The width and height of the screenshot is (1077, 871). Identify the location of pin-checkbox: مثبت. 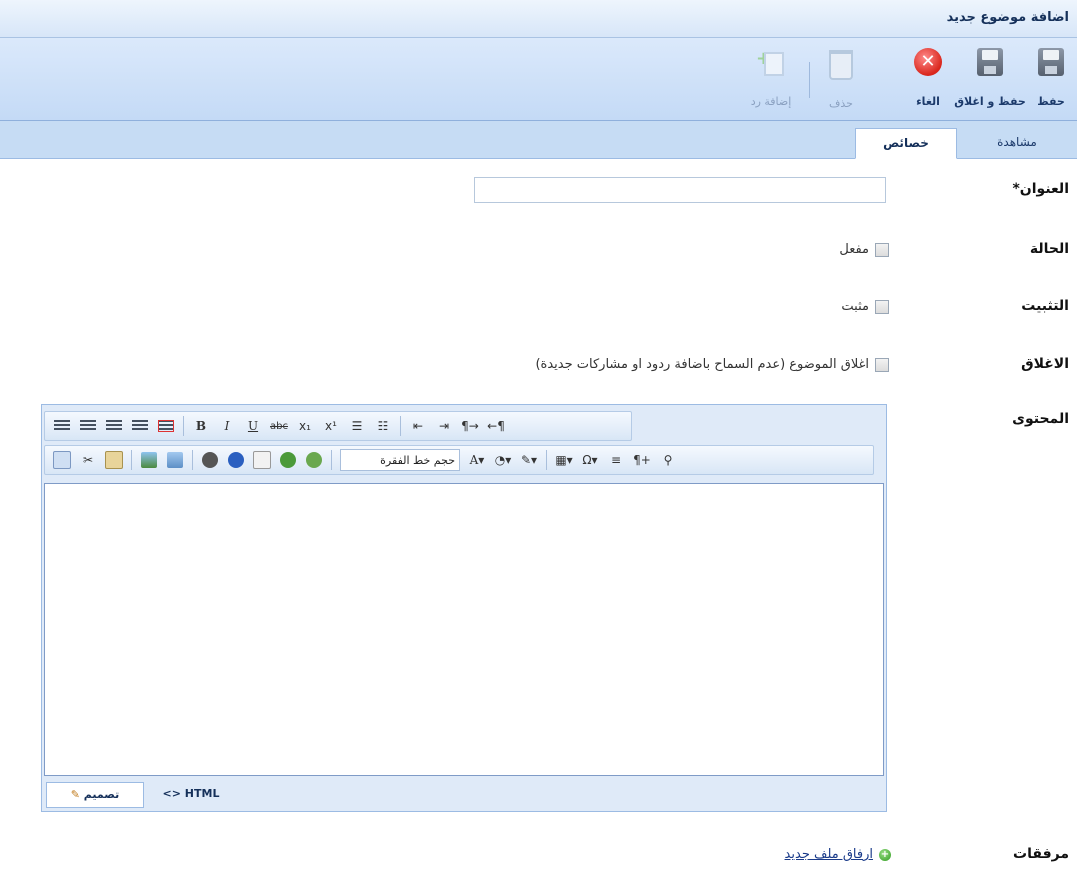
(865, 306).